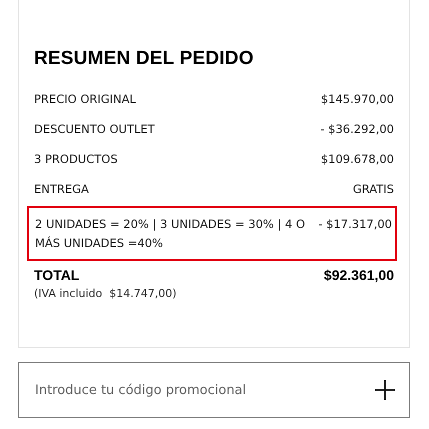 The width and height of the screenshot is (429, 429). I want to click on promo-code-field: Introduce tu código promocional, so click(214, 390).